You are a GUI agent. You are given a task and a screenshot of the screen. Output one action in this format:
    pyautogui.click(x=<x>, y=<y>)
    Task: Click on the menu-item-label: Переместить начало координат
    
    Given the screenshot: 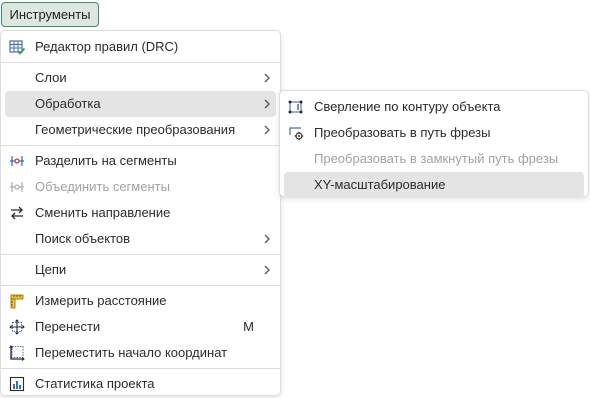 What is the action you would take?
    pyautogui.click(x=131, y=352)
    